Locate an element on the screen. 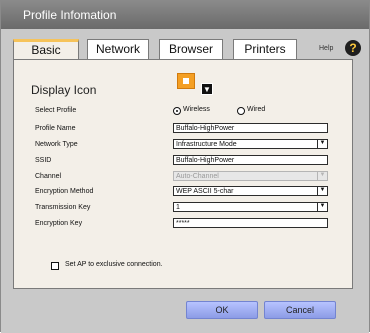 This screenshot has width=370, height=333. ssid-value: Buffalo-HighPower is located at coordinates (205, 160).